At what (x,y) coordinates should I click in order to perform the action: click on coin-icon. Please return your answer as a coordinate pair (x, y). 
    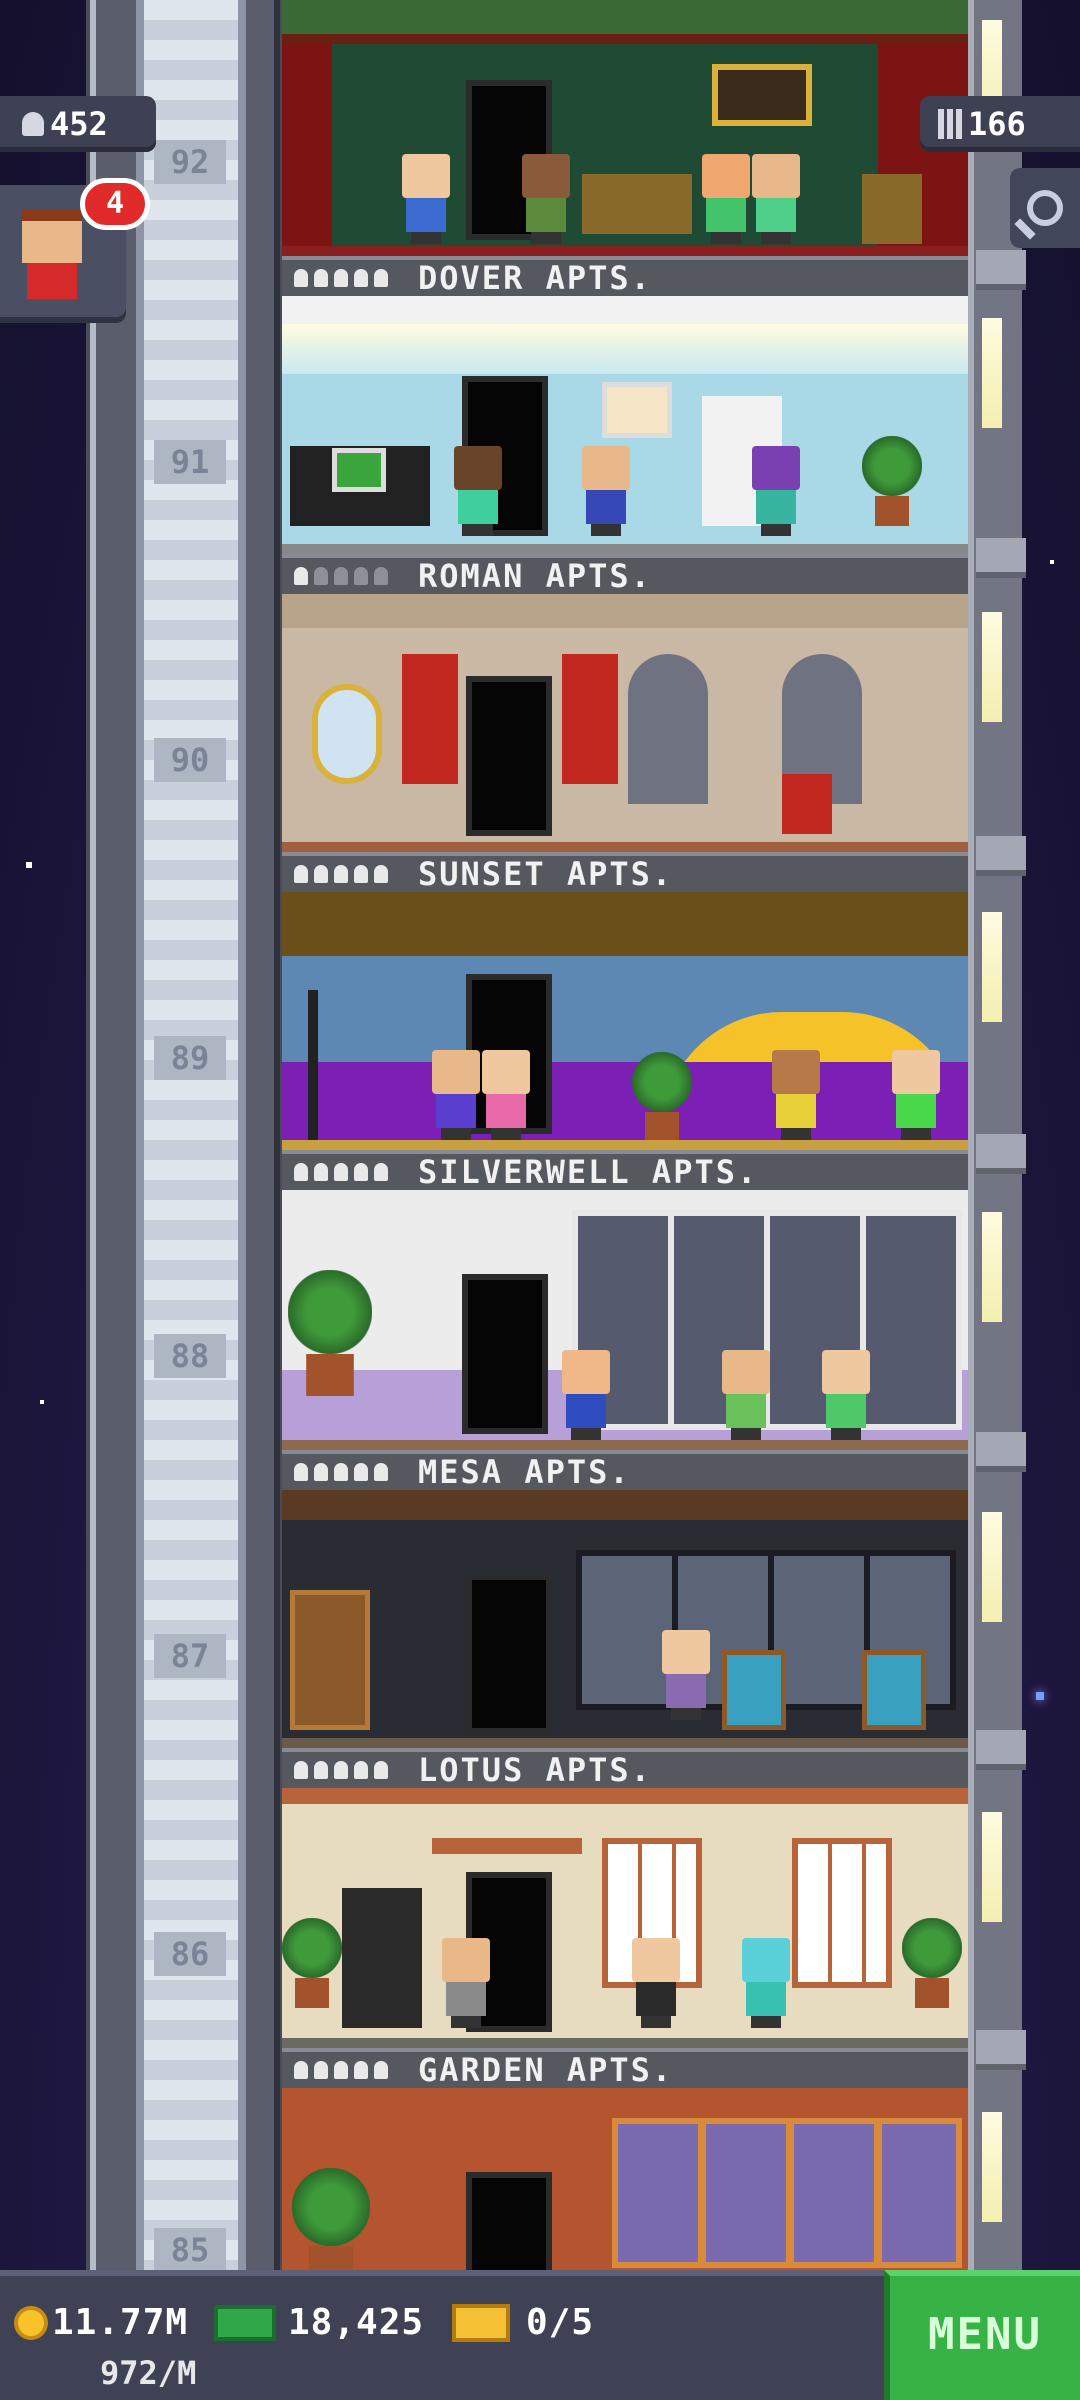
    Looking at the image, I should click on (31, 2322).